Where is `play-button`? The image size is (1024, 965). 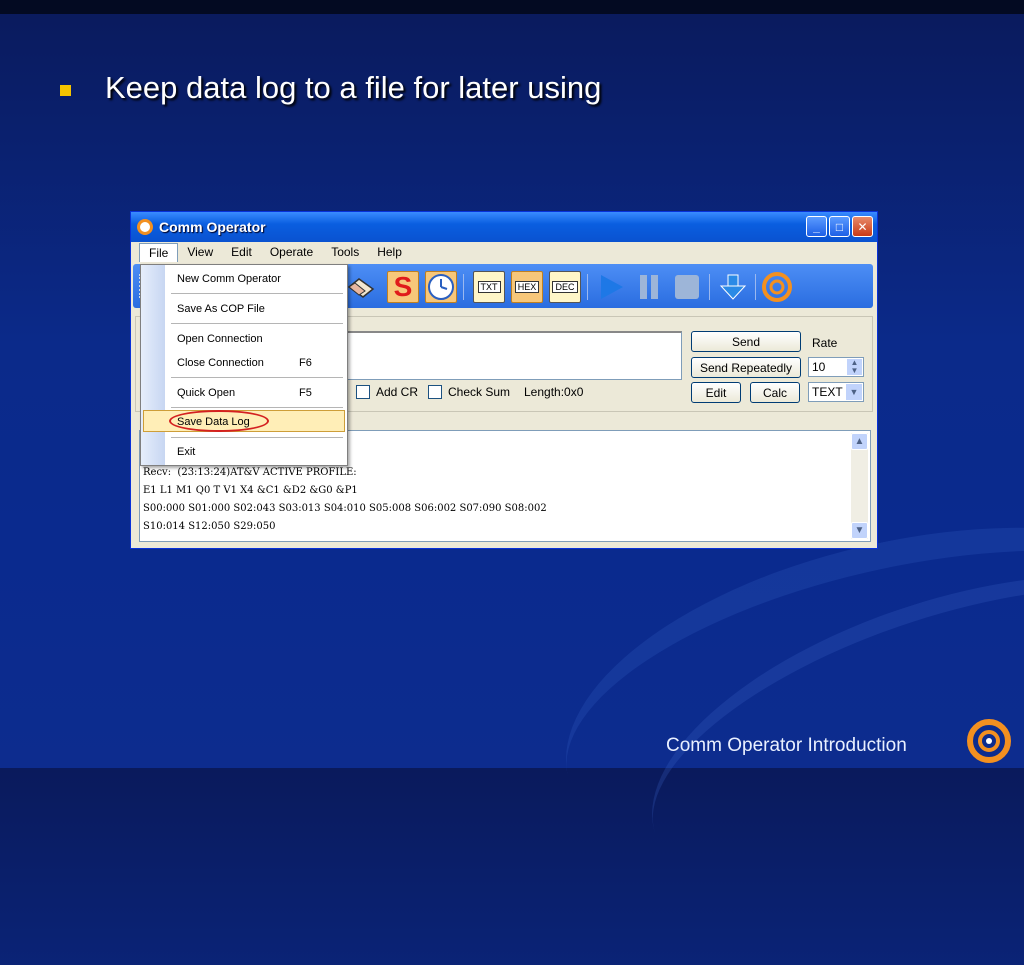 play-button is located at coordinates (611, 287).